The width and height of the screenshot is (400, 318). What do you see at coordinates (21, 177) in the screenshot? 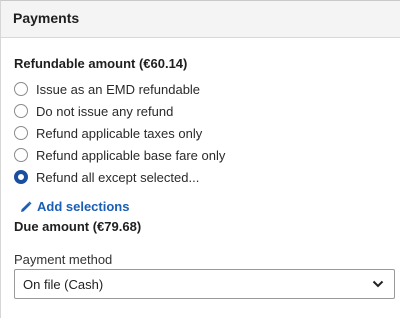
I see `radio-button-selected` at bounding box center [21, 177].